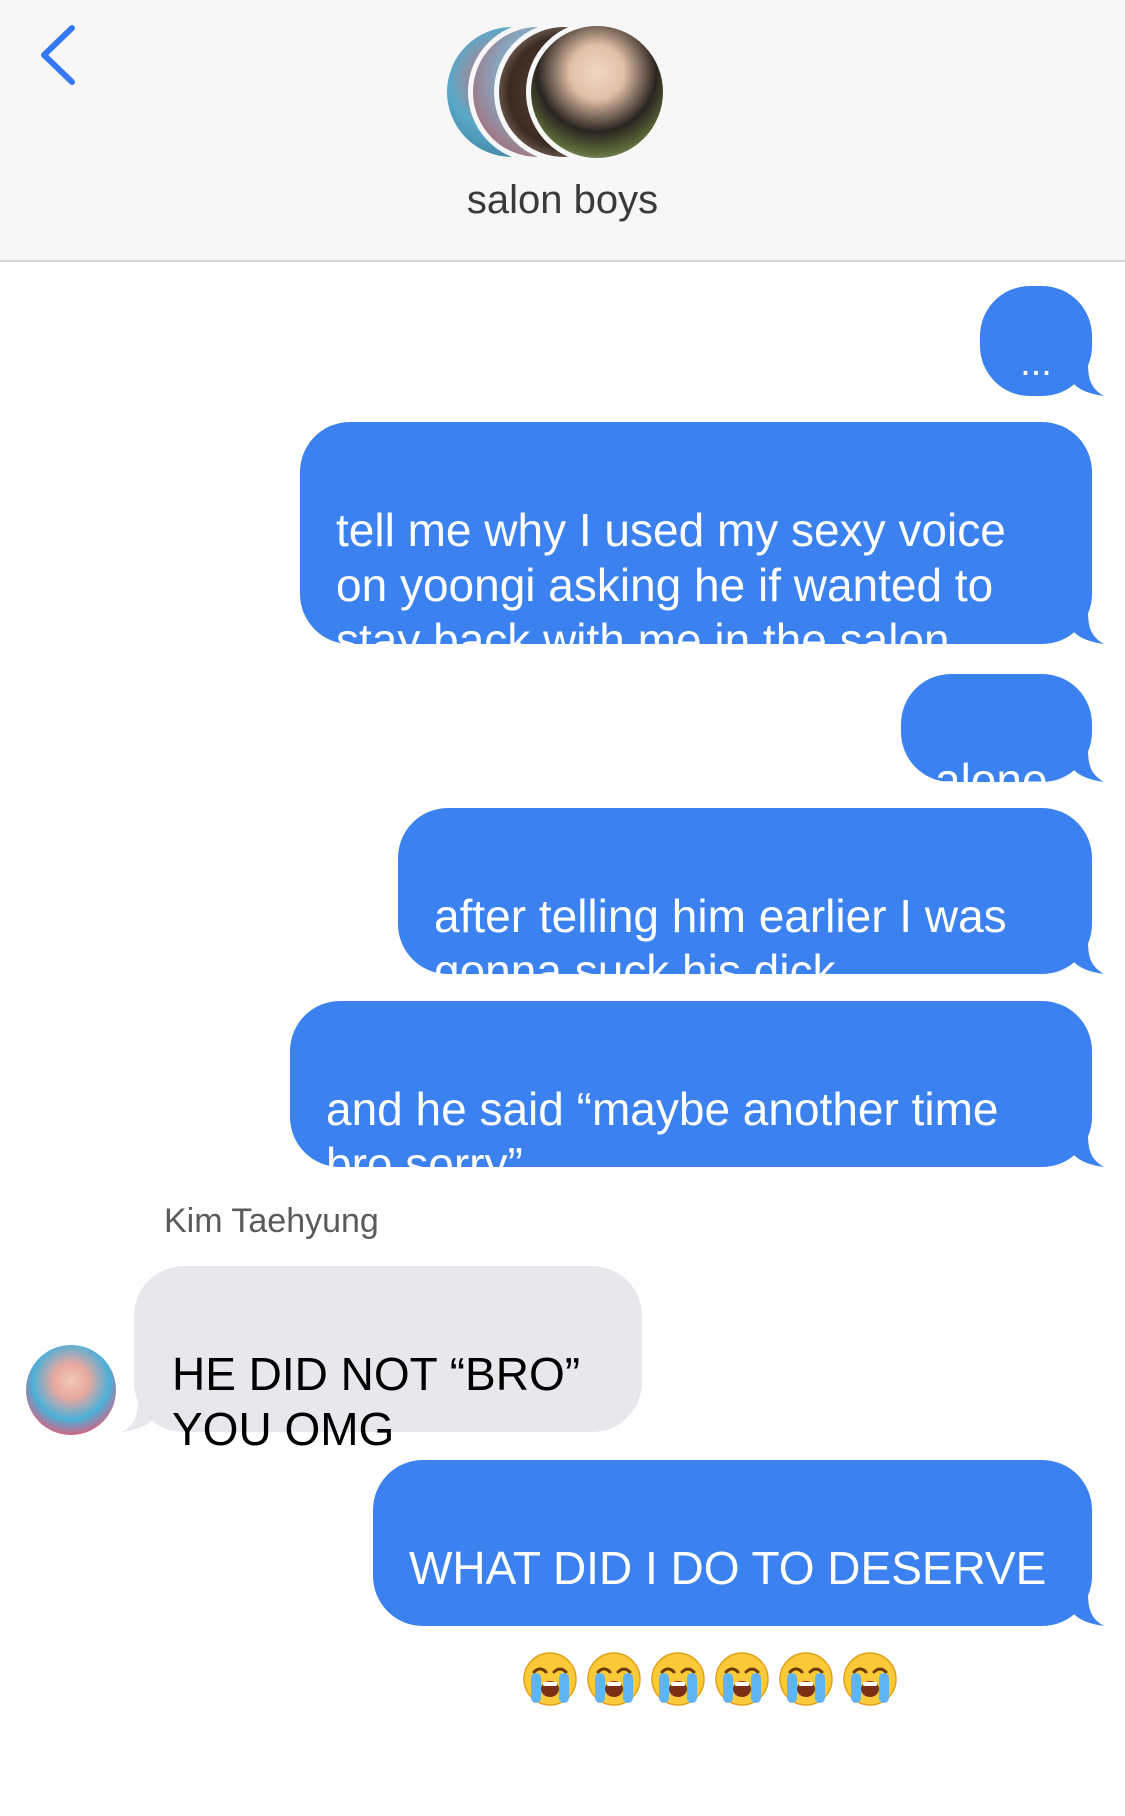 The image size is (1125, 1816). I want to click on chevron-left-icon, so click(58, 55).